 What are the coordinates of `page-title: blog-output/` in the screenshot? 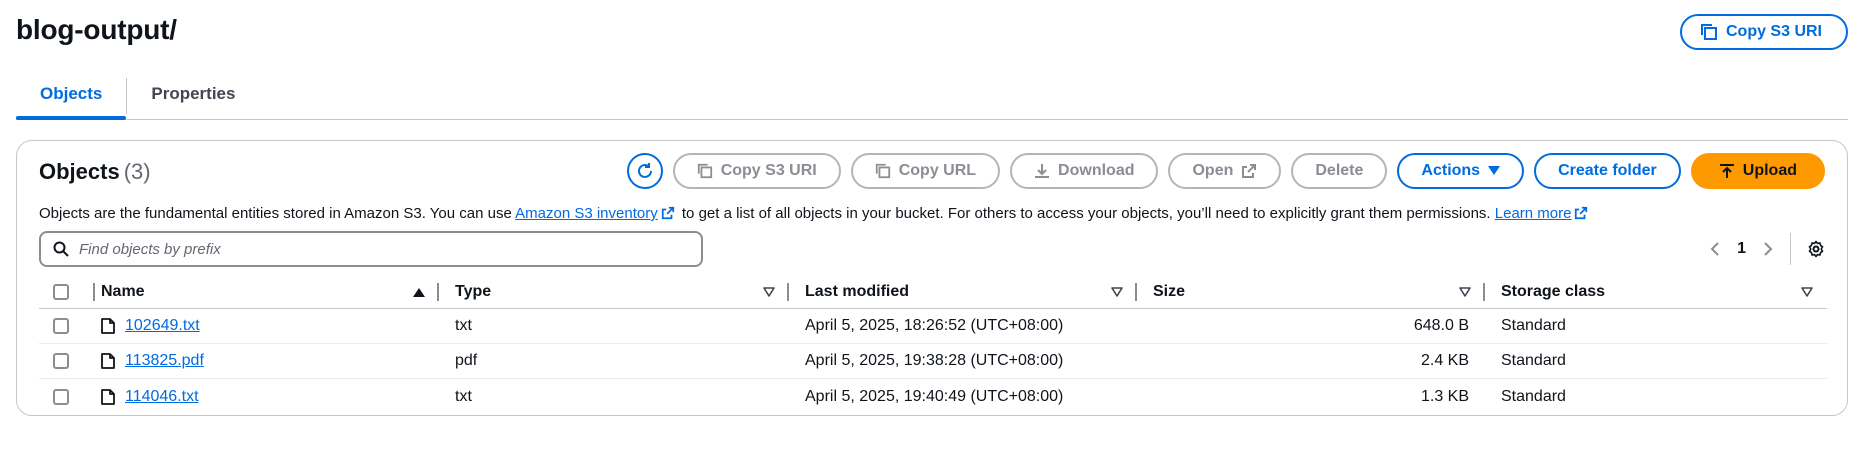 It's located at (96, 29).